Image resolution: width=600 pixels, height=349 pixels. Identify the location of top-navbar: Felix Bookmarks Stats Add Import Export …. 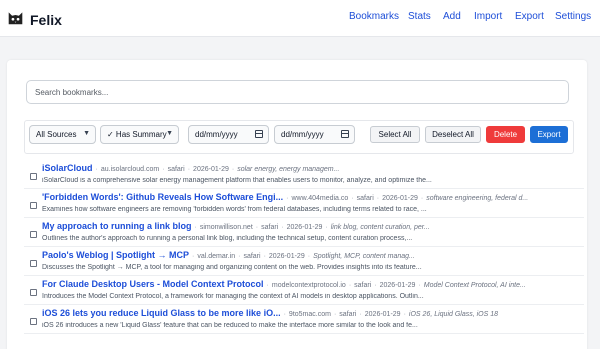
(300, 18).